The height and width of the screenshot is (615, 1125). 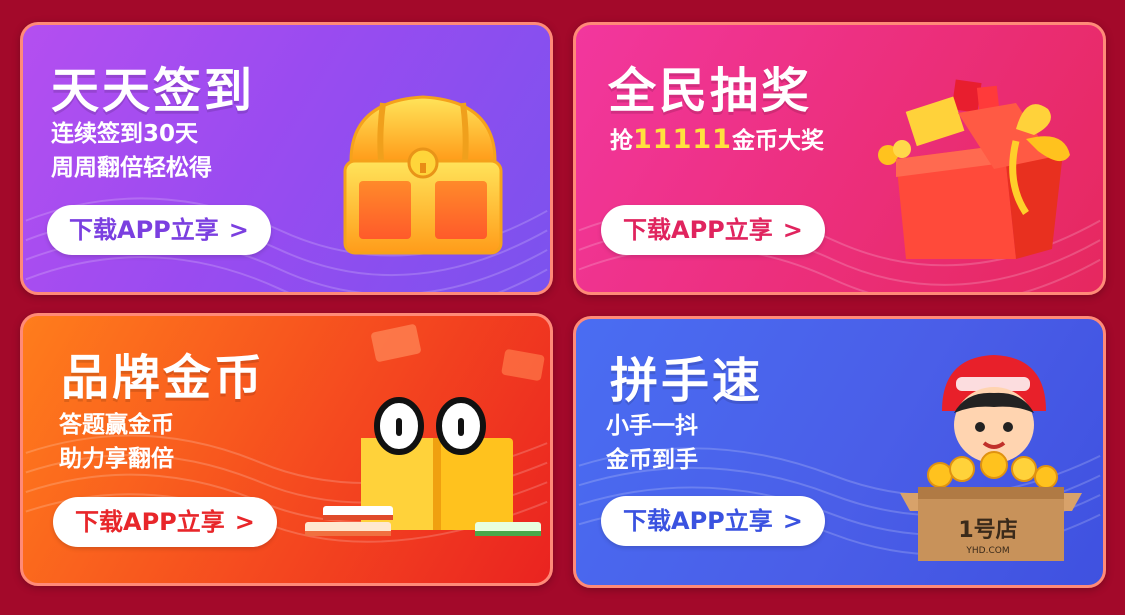 What do you see at coordinates (987, 551) in the screenshot?
I see `box-caption: YHD.COM` at bounding box center [987, 551].